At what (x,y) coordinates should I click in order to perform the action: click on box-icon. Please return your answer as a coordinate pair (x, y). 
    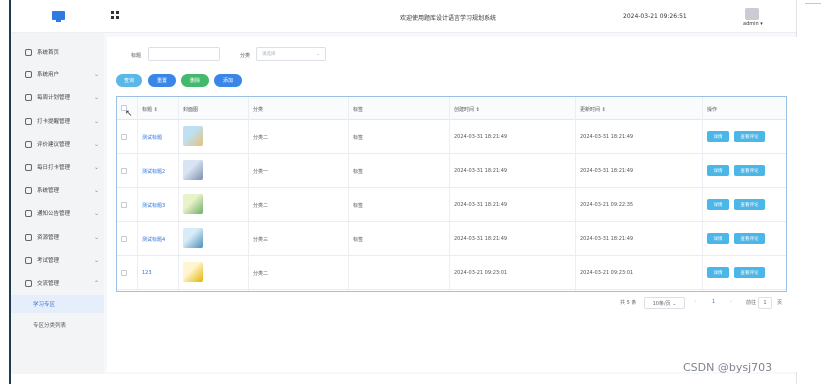
    Looking at the image, I should click on (28, 237).